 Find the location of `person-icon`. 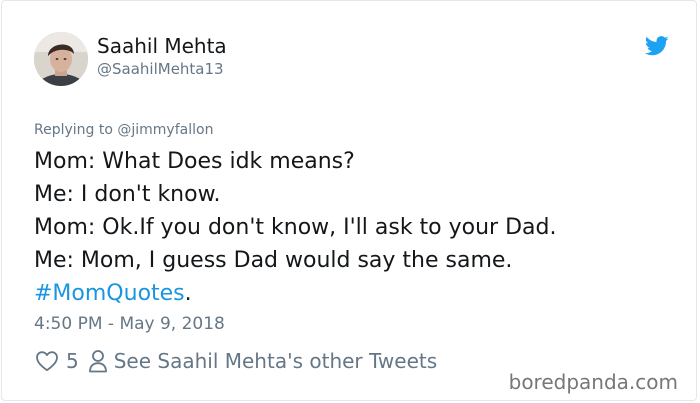

person-icon is located at coordinates (98, 361).